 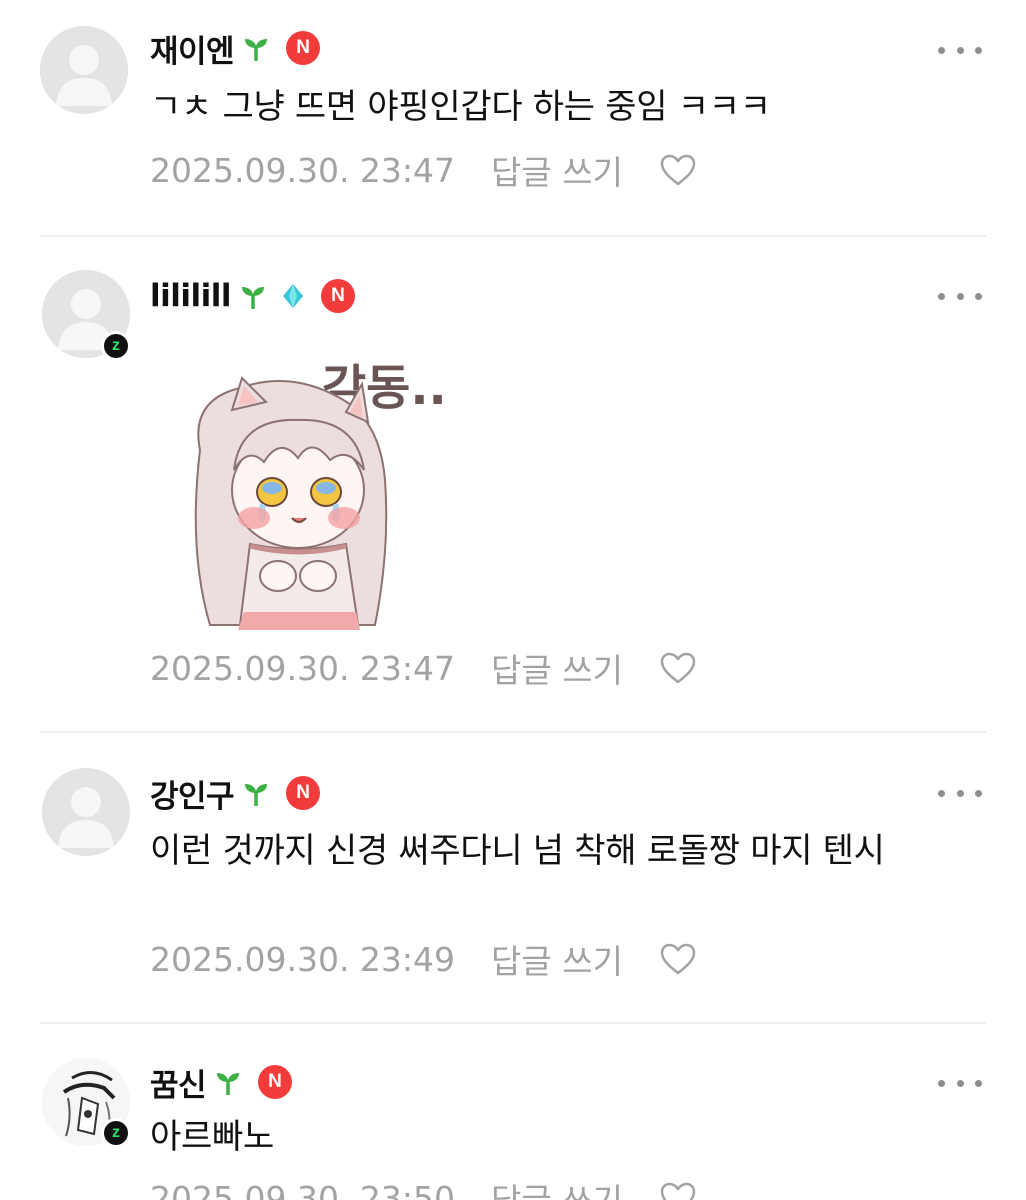 What do you see at coordinates (192, 48) in the screenshot?
I see `nickname: 재이엔` at bounding box center [192, 48].